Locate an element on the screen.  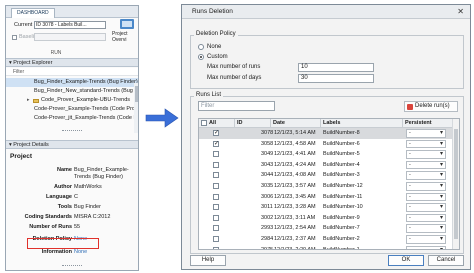
col-header-id: ID is located at coordinates (253, 123).